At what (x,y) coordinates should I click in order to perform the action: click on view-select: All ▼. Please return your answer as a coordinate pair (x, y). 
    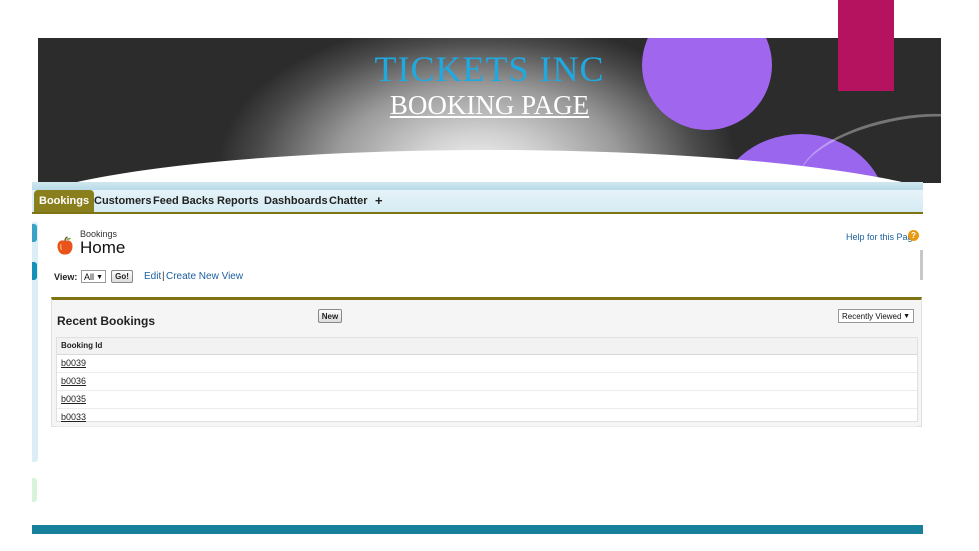
    Looking at the image, I should click on (93, 276).